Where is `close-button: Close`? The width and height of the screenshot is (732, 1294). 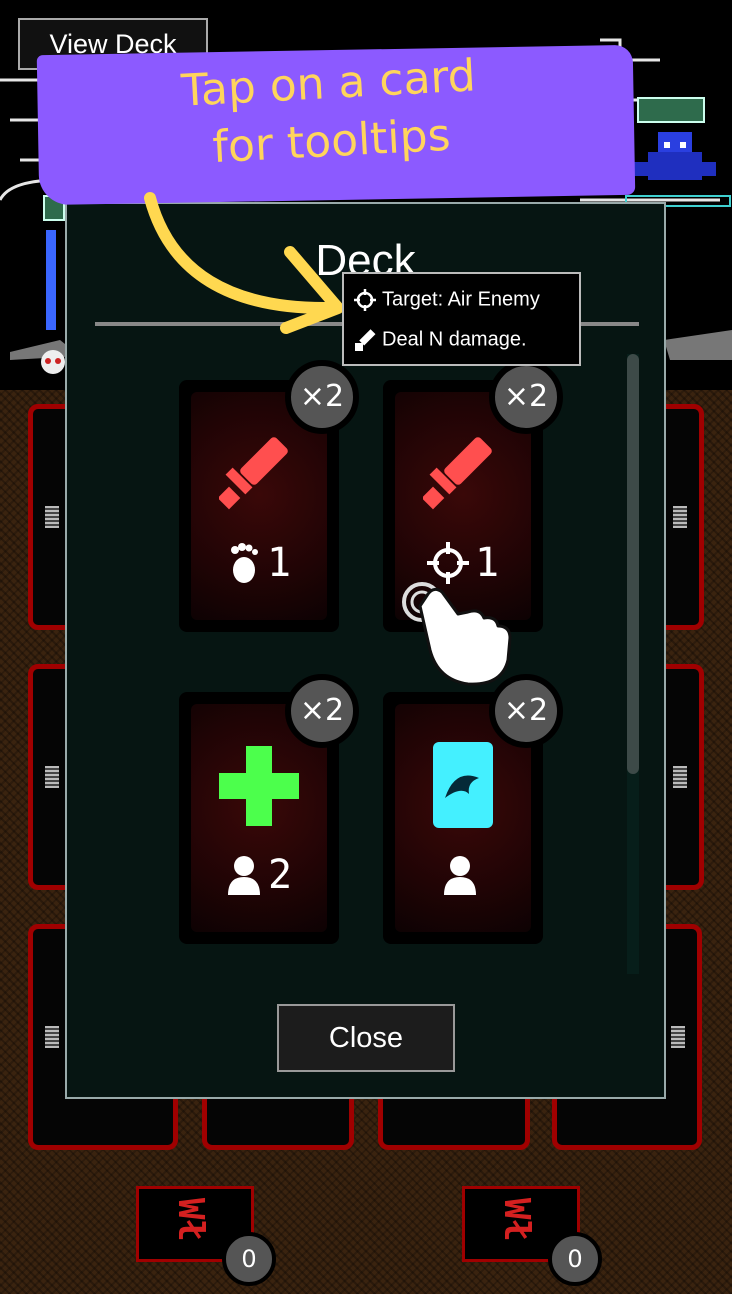 close-button: Close is located at coordinates (366, 1038).